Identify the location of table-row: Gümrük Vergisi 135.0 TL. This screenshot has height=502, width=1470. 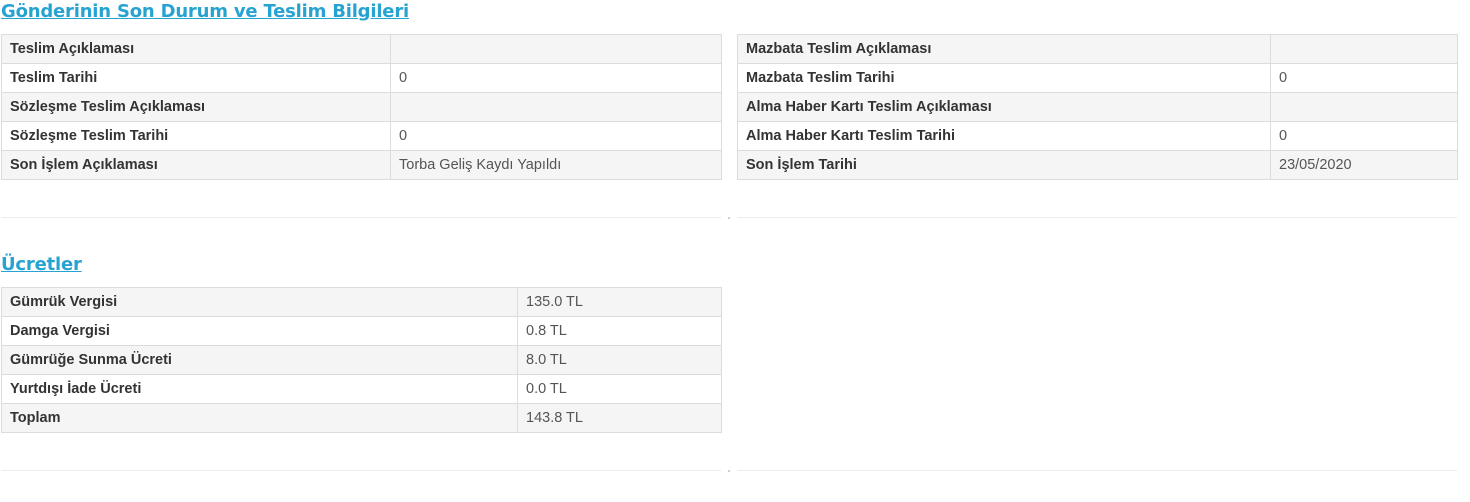
(361, 302).